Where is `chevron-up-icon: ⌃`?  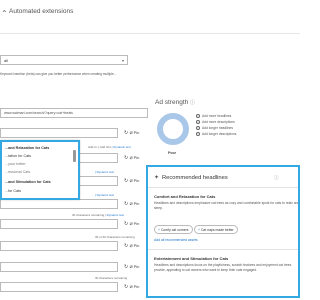 chevron-up-icon: ⌃ is located at coordinates (4, 13).